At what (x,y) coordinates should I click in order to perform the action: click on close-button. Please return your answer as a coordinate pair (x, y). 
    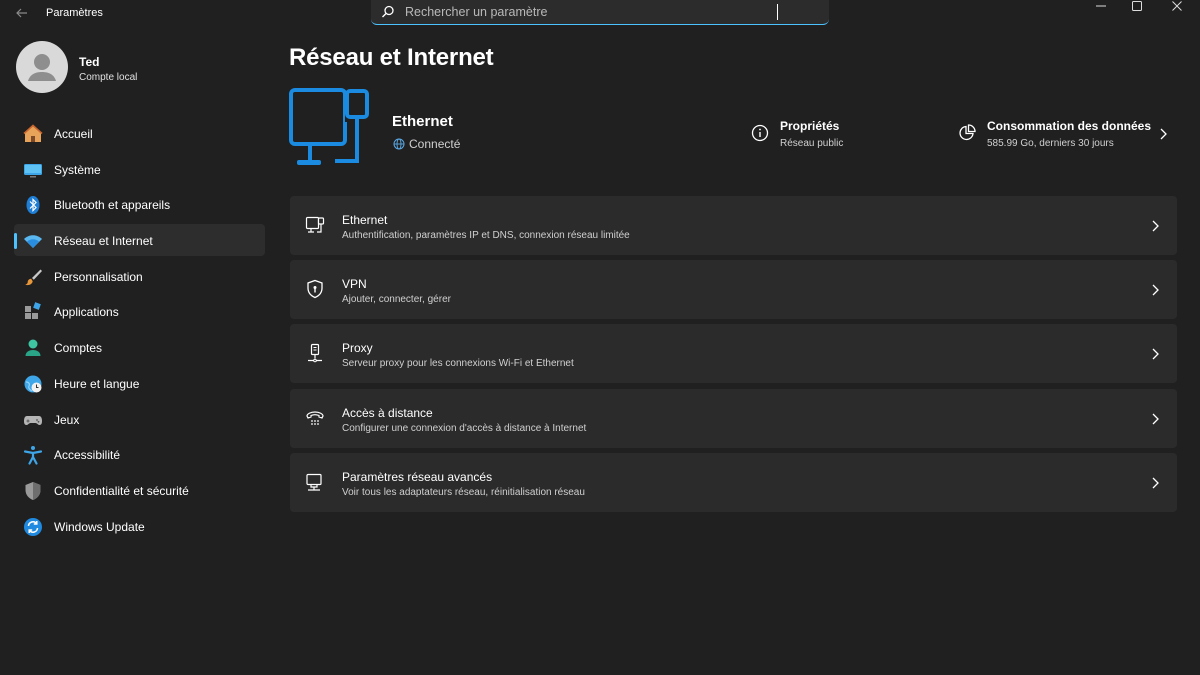
    Looking at the image, I should click on (1177, 6).